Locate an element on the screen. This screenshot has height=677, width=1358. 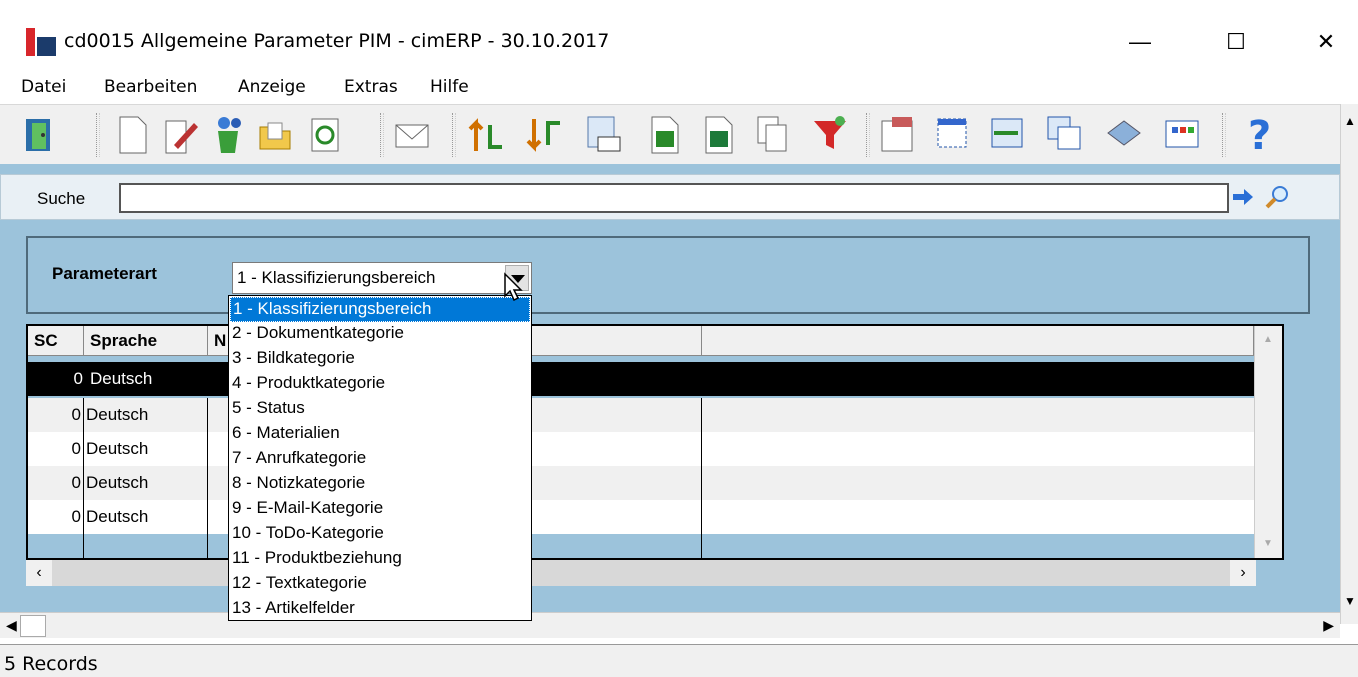
dropdown-option: 11 - Produktbeziehung is located at coordinates (380, 559).